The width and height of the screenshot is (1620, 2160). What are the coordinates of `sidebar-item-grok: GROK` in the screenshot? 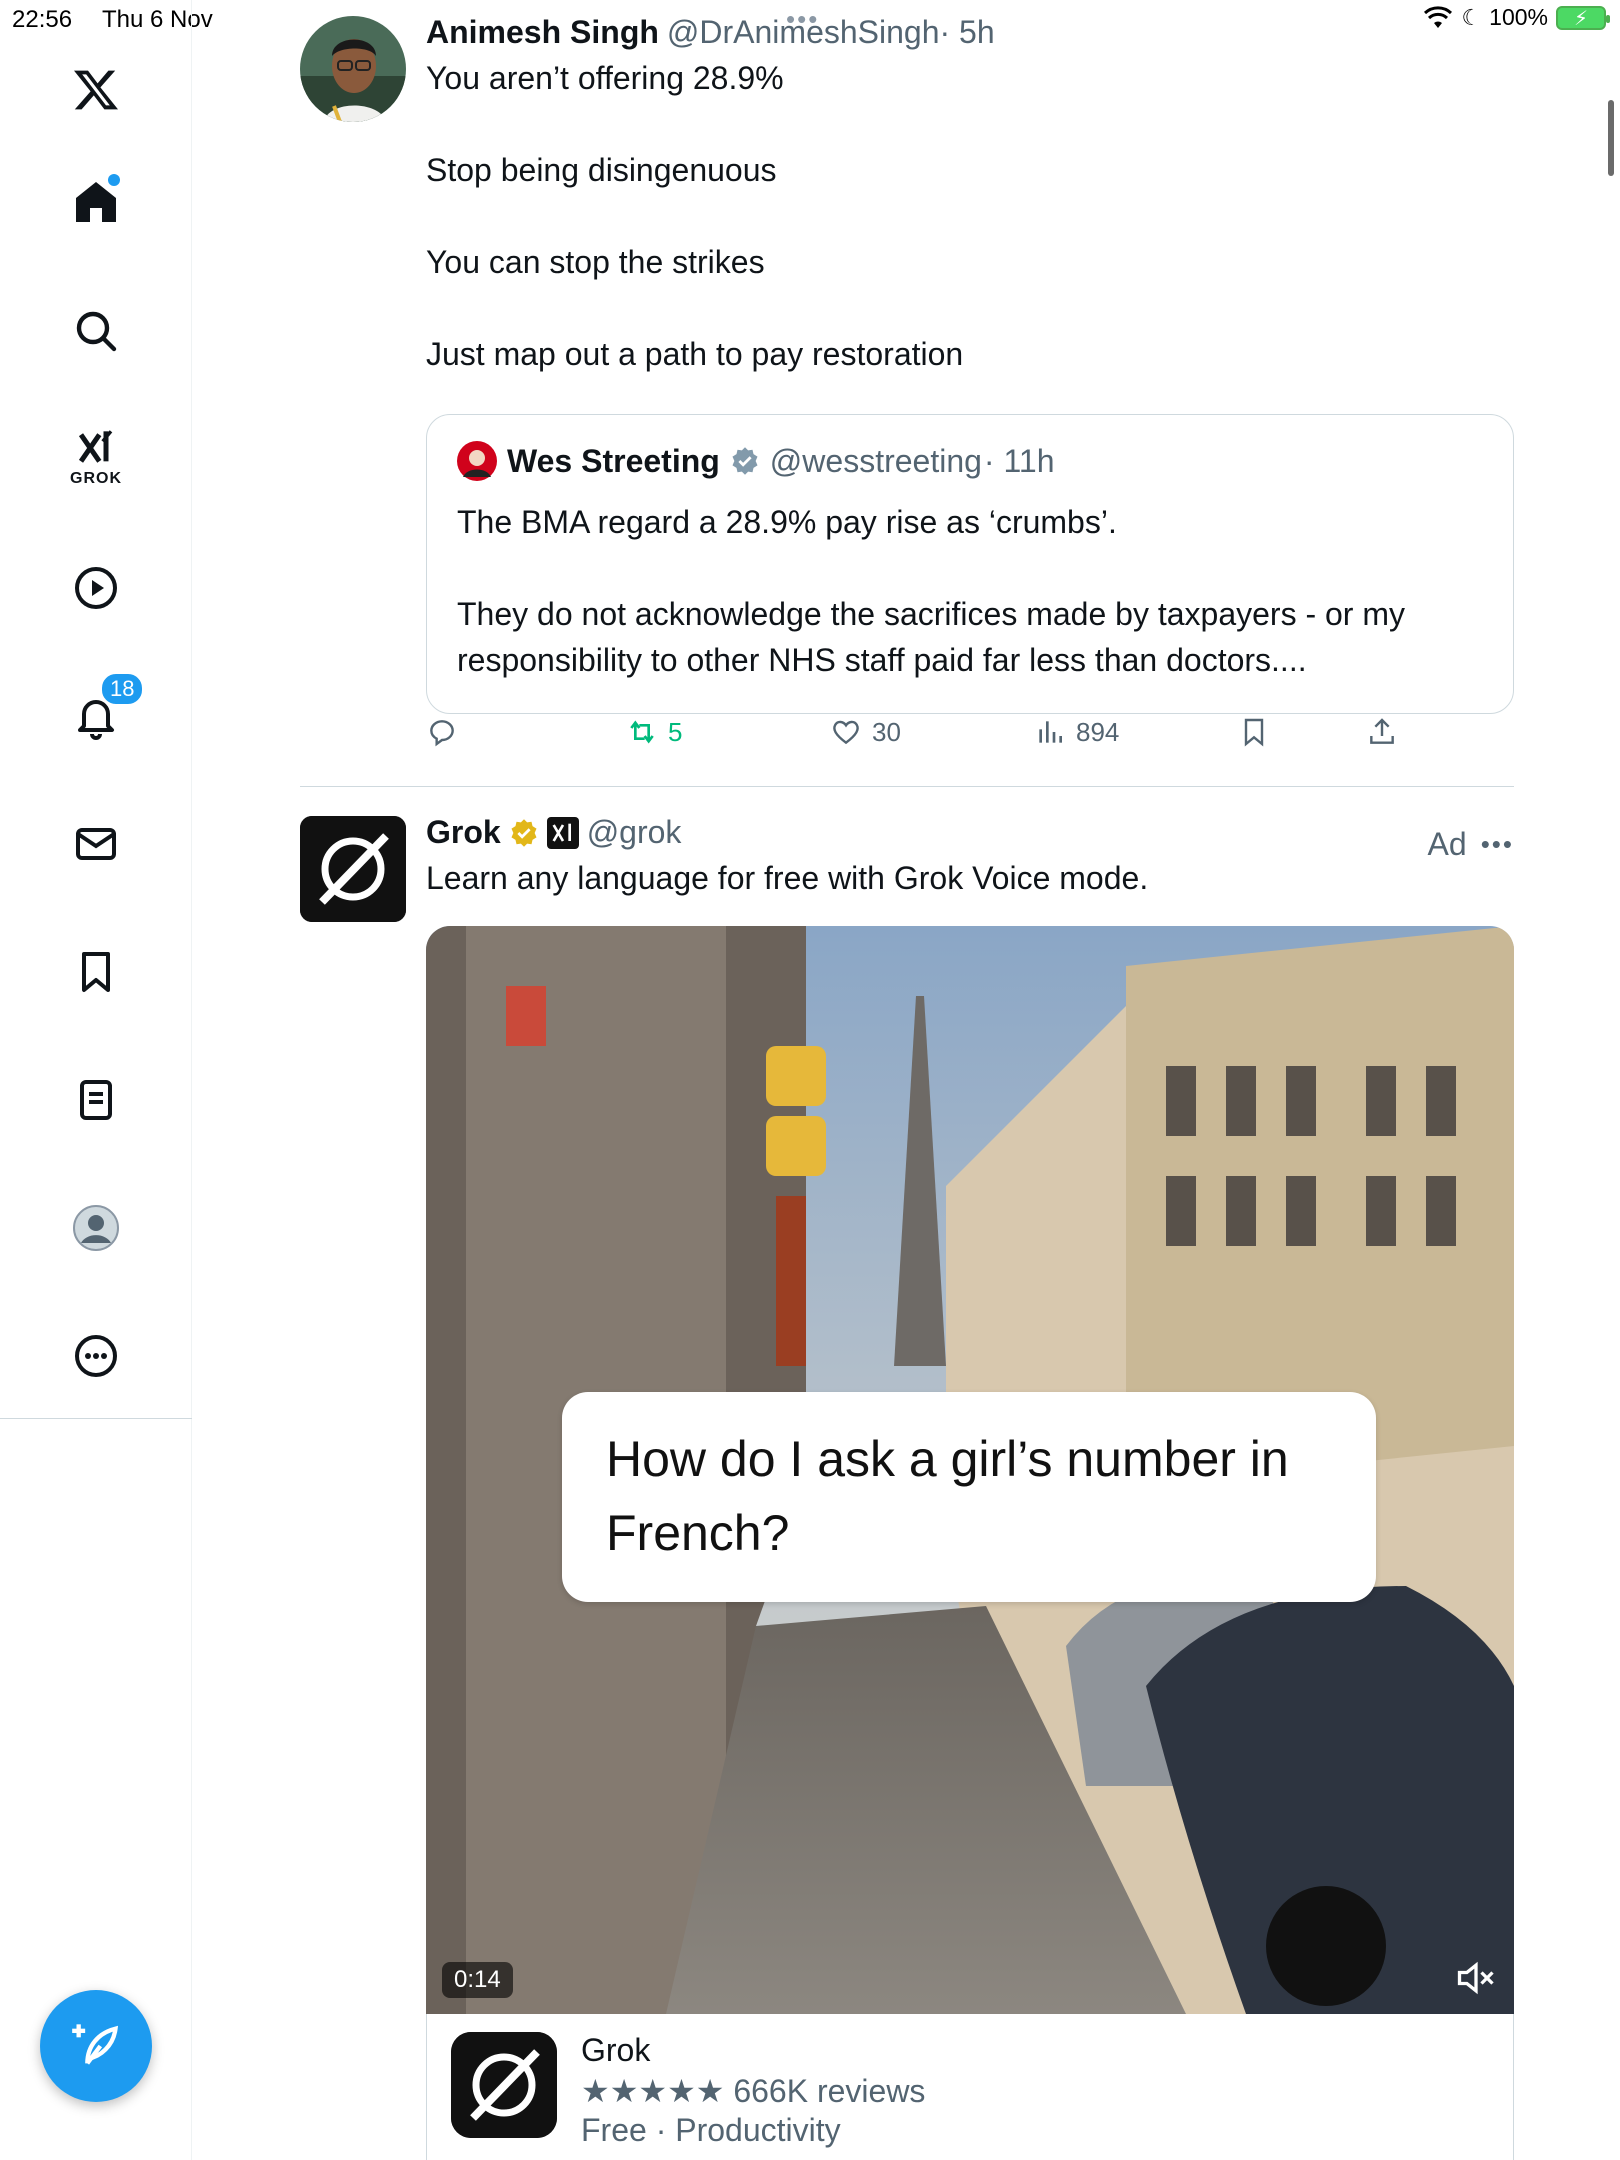 It's located at (96, 458).